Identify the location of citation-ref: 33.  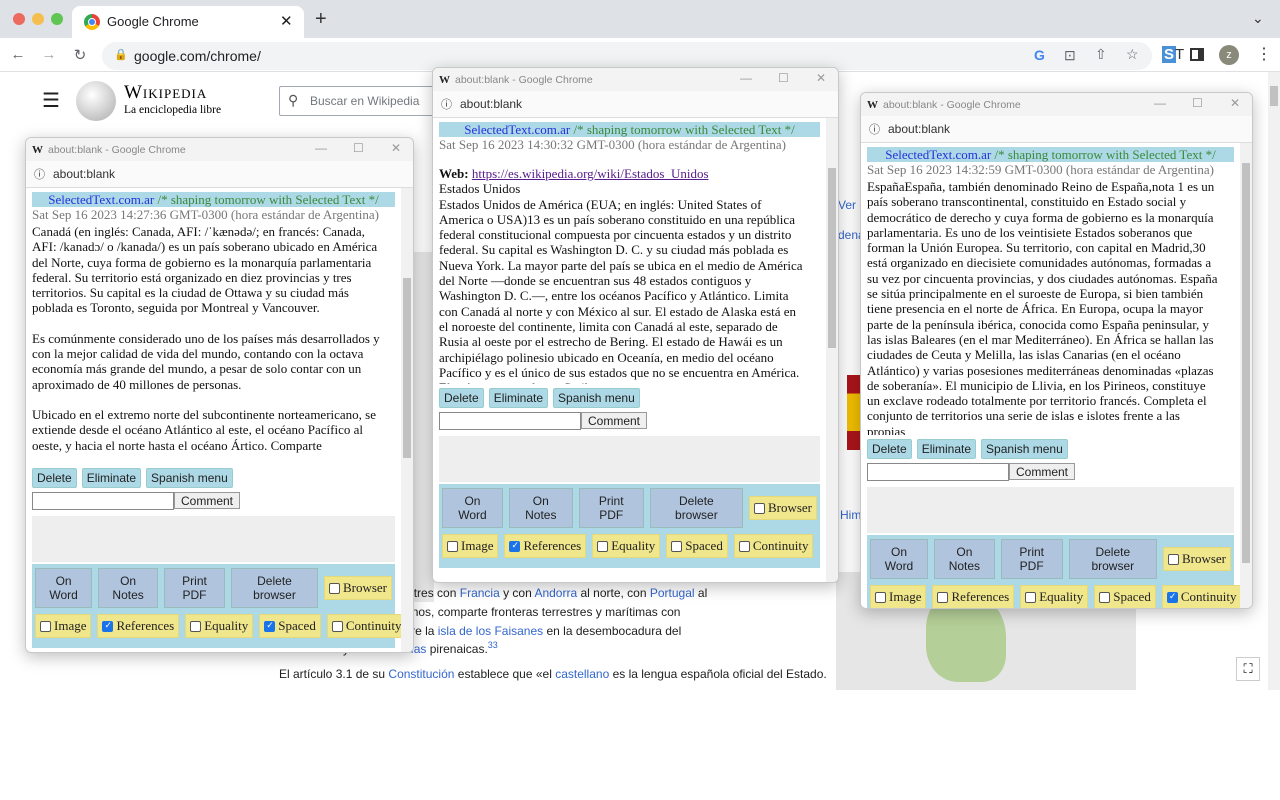
(493, 645).